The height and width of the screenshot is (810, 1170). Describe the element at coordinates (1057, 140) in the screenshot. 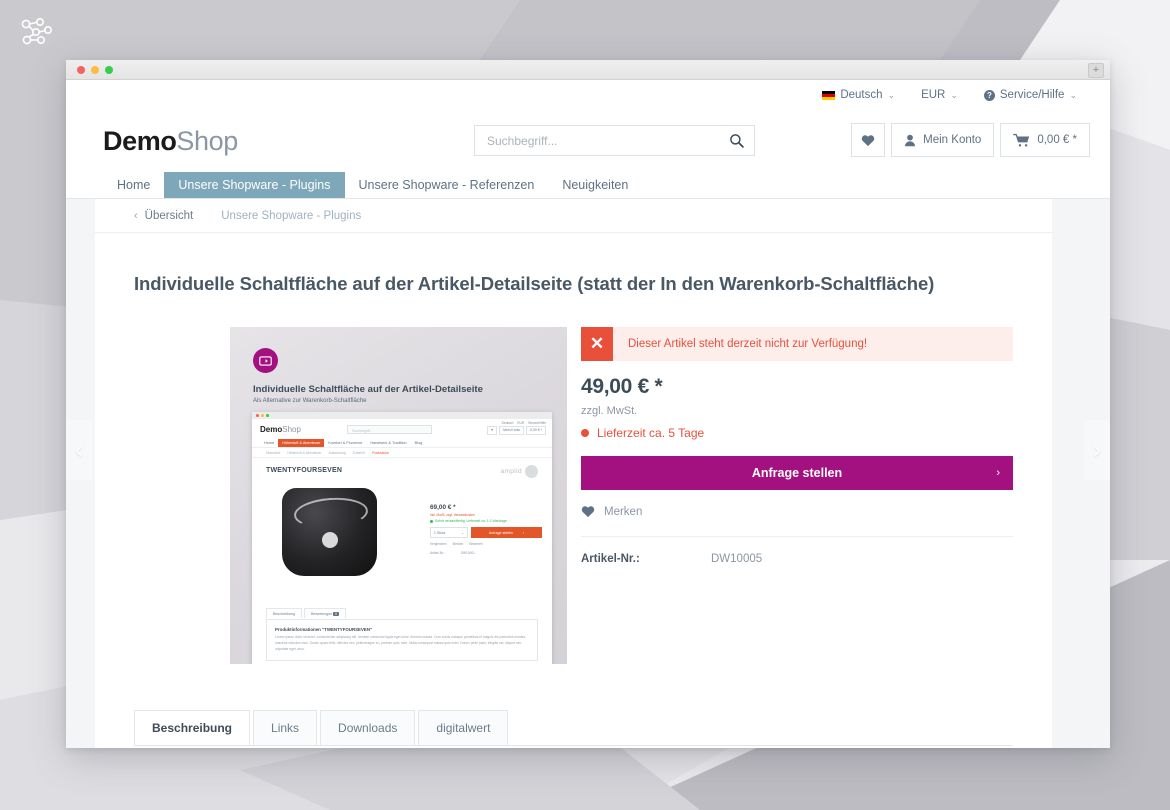

I see `cart-total: 0,00 € *` at that location.